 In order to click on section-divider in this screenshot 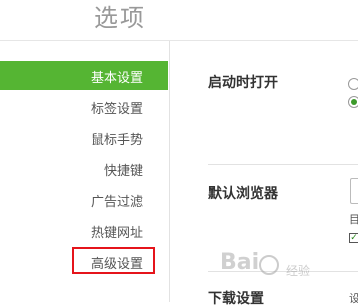, I will do `click(283, 164)`.